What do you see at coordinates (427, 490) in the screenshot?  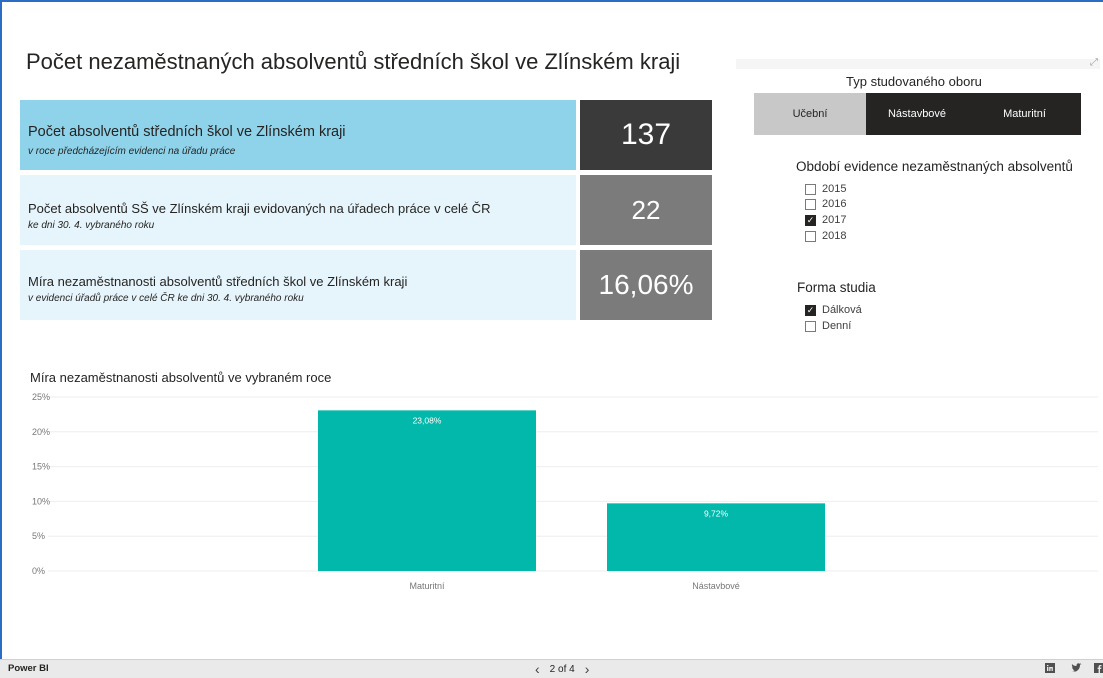 I see `bar` at bounding box center [427, 490].